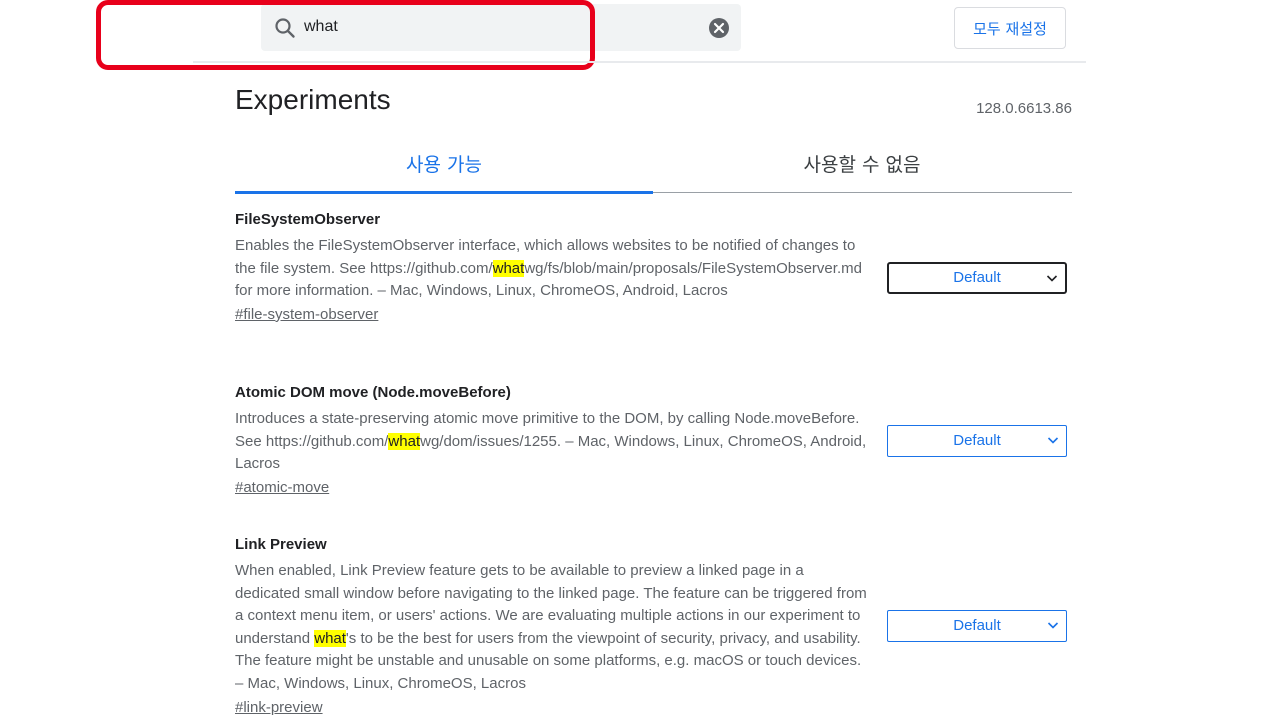 The width and height of the screenshot is (1280, 720). I want to click on tab-available: 사용 가능, so click(444, 171).